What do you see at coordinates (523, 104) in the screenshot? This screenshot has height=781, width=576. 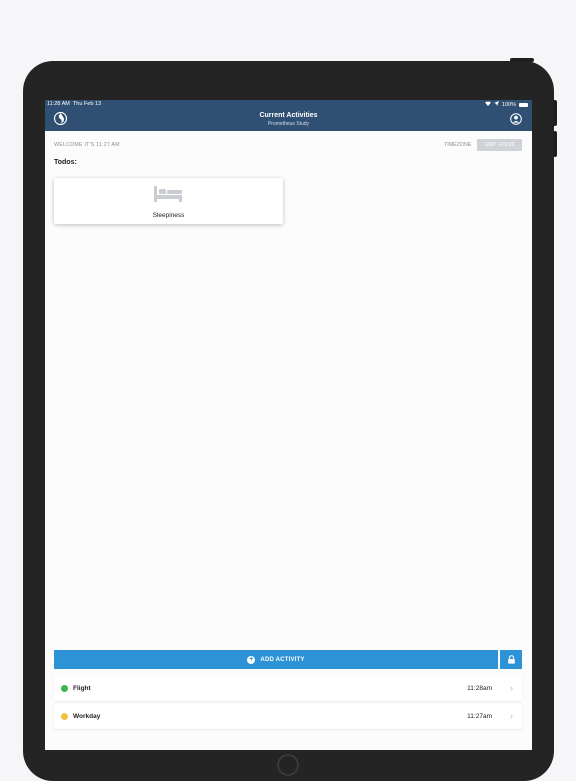 I see `battery-icon` at bounding box center [523, 104].